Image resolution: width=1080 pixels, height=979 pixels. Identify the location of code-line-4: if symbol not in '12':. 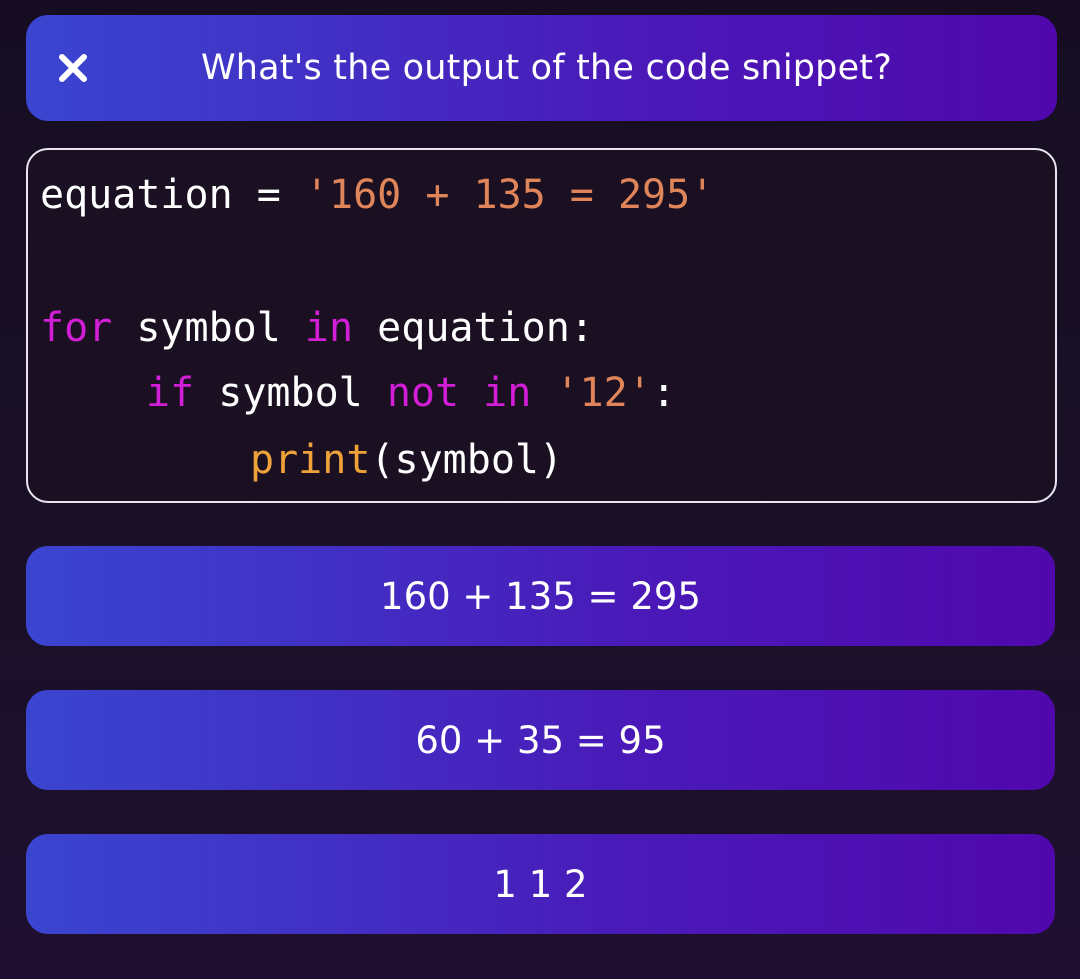
(411, 393).